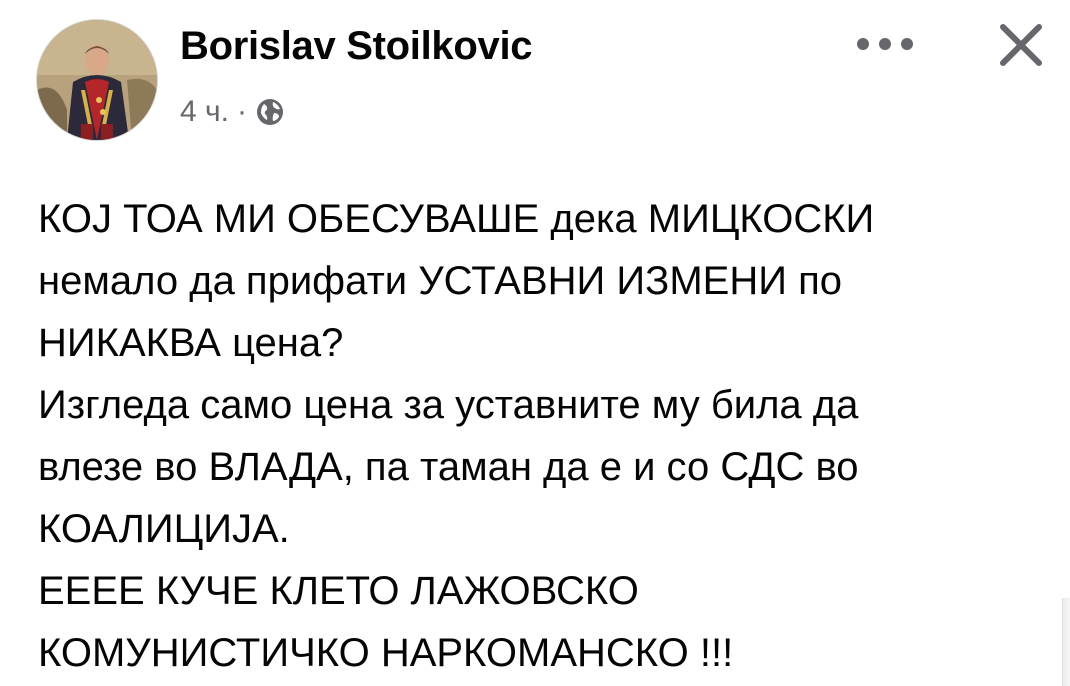 This screenshot has height=686, width=1070. What do you see at coordinates (204, 112) in the screenshot?
I see `post-timestamp: 4 ч.` at bounding box center [204, 112].